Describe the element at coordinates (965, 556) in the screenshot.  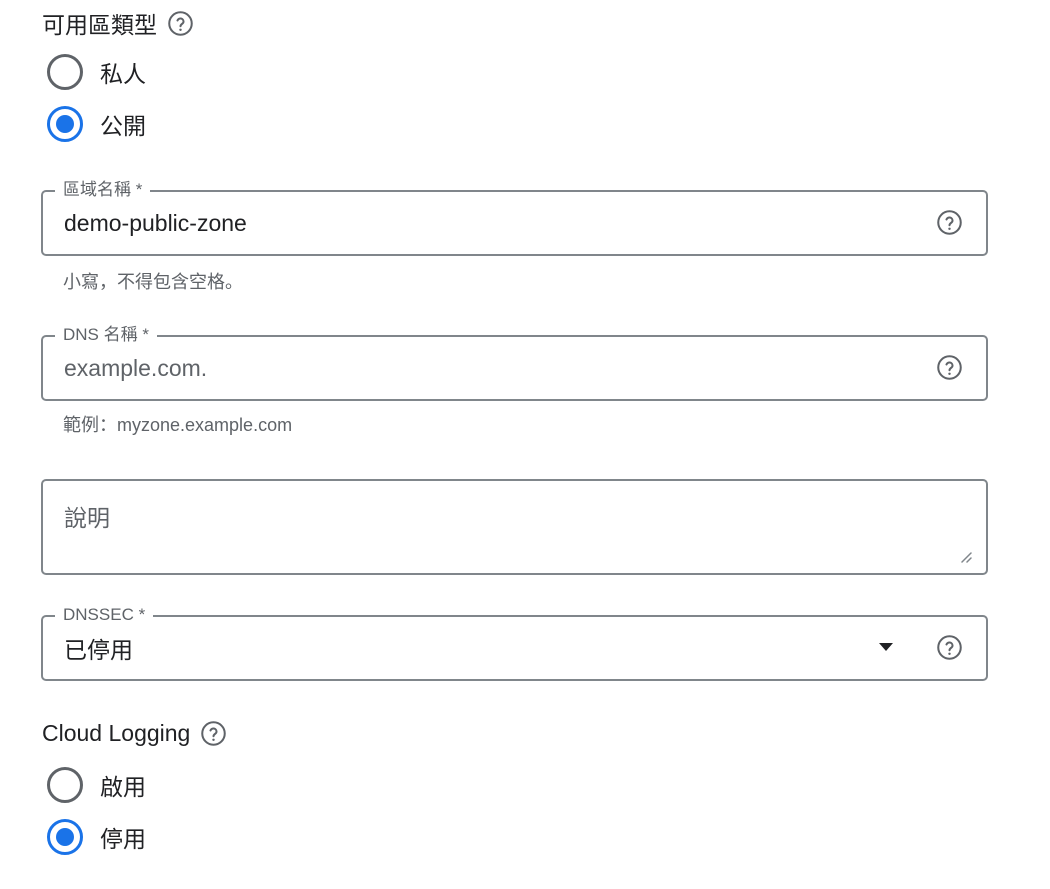
I see `resize-handle-icon` at that location.